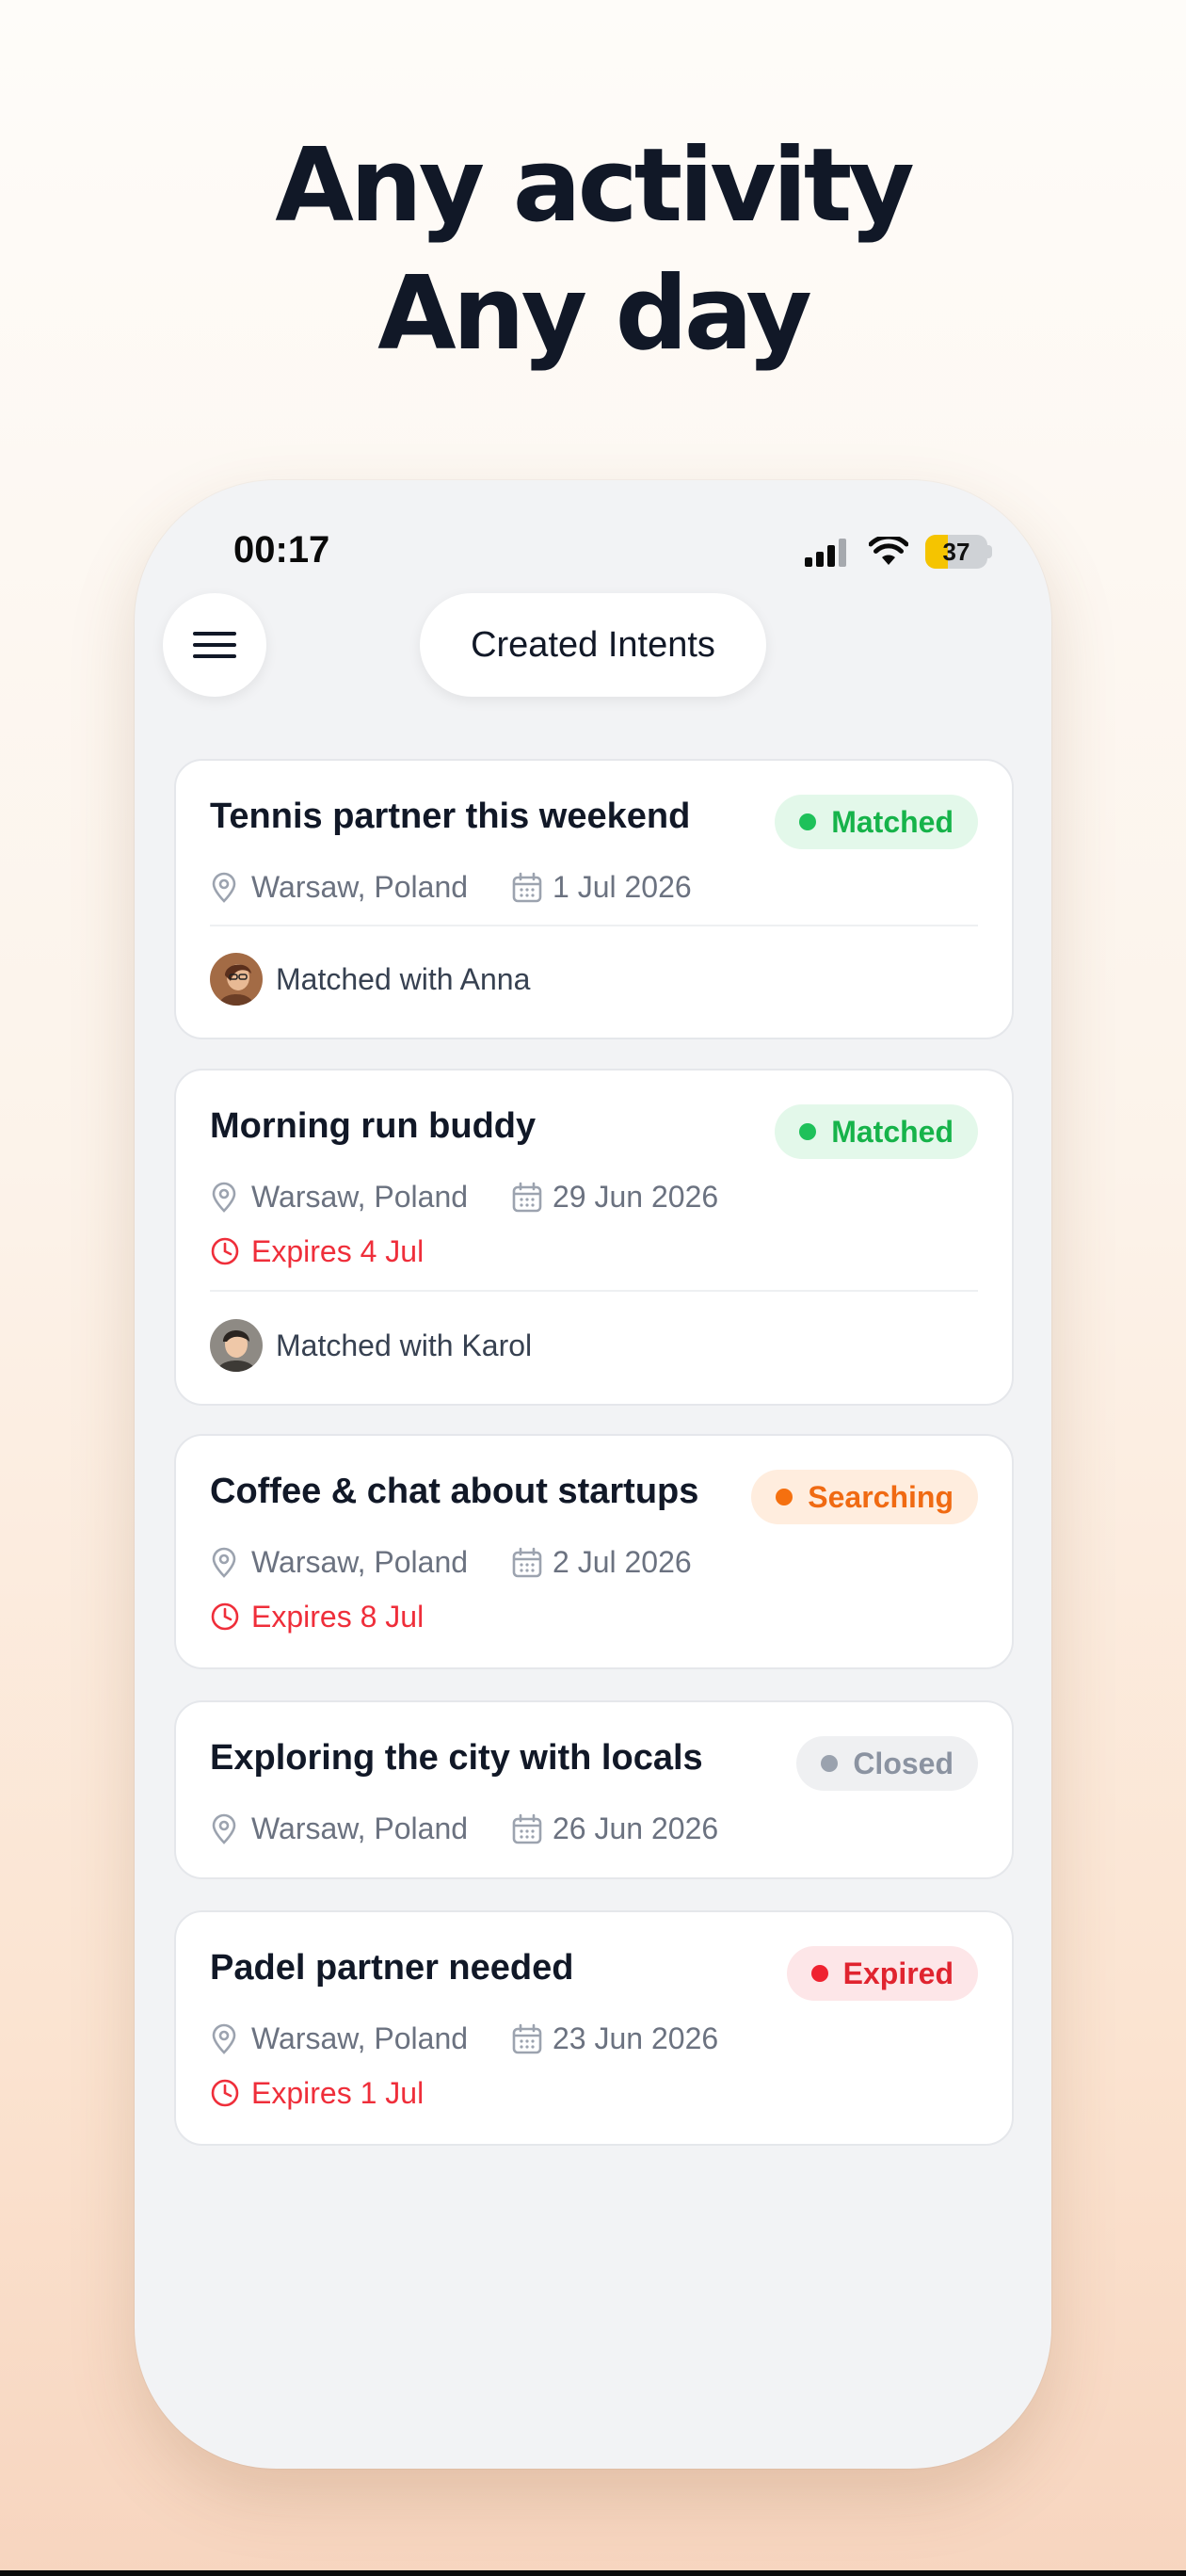  What do you see at coordinates (338, 2093) in the screenshot?
I see `expiry-text: Expires 1 Jul` at bounding box center [338, 2093].